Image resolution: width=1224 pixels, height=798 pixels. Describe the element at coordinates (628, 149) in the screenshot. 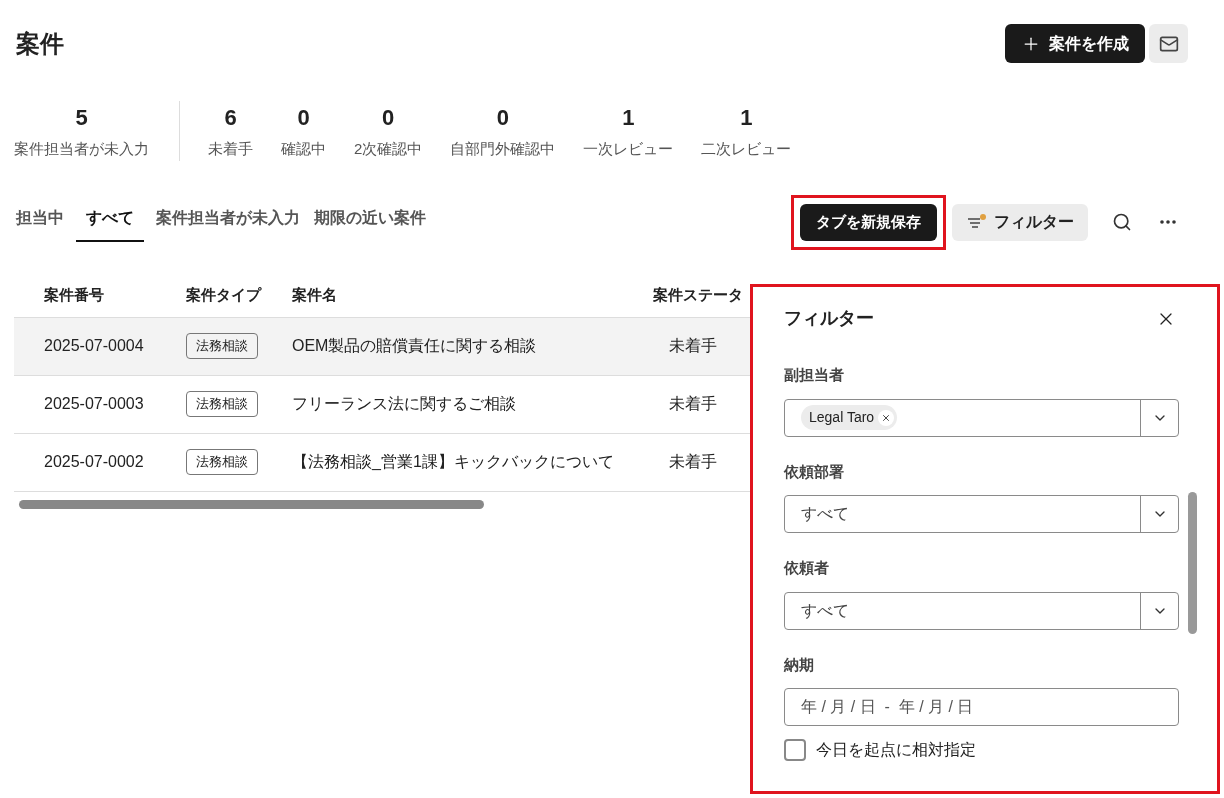

I see `stat-label: 一次レビュー` at that location.